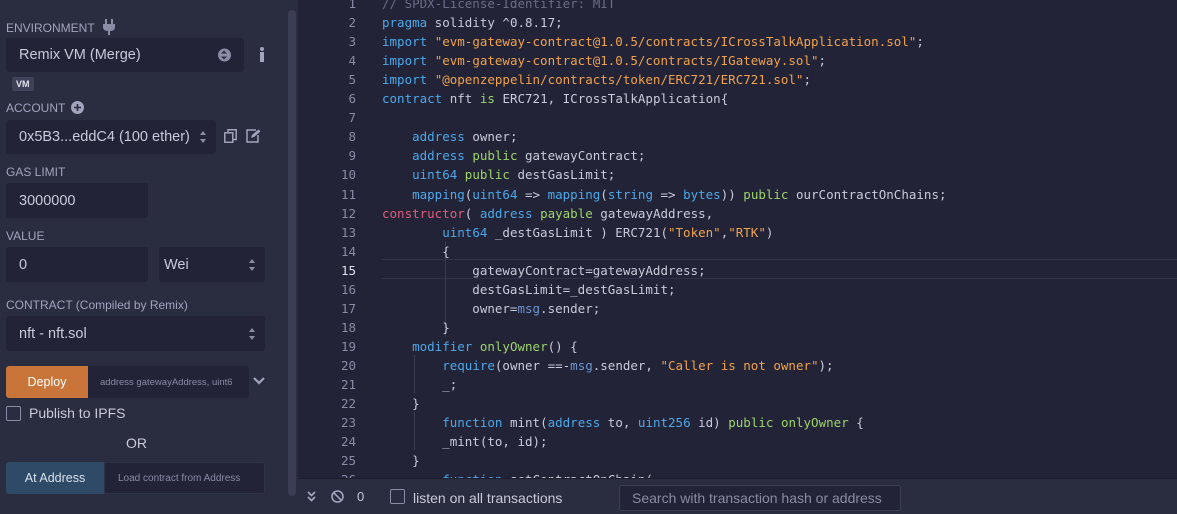  I want to click on line-number: 21, so click(348, 384).